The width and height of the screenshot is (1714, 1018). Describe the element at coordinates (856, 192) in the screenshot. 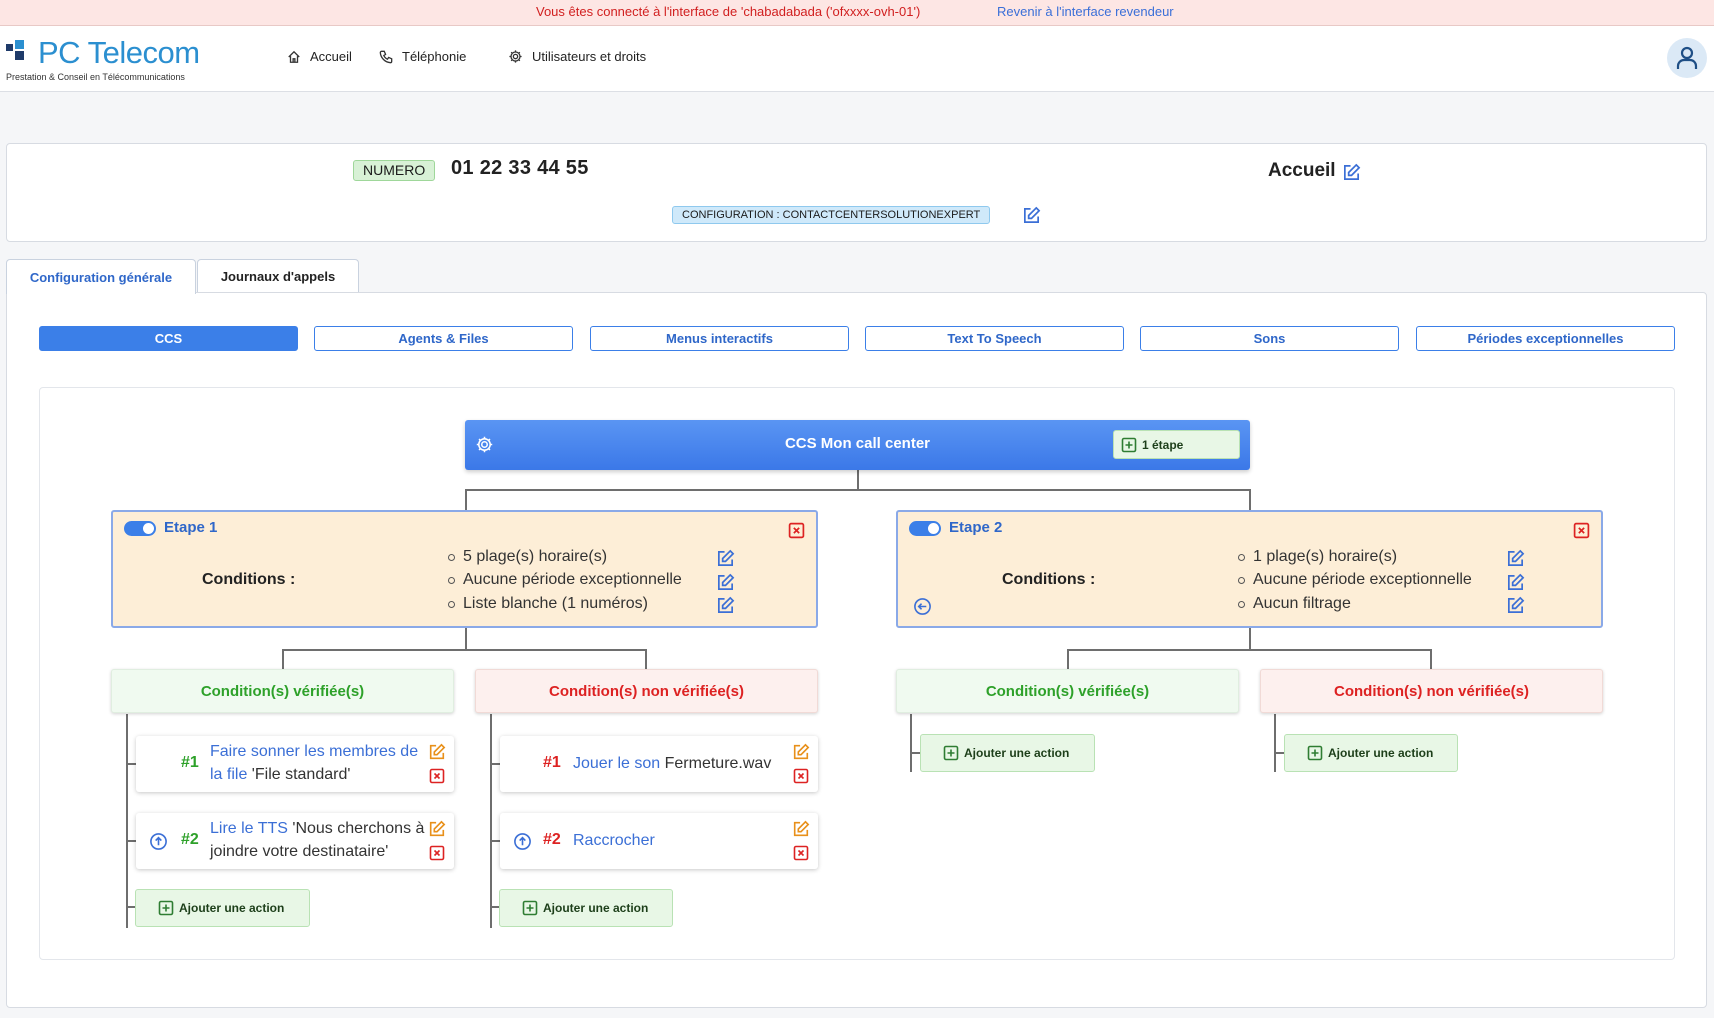

I see `number-header-card` at that location.